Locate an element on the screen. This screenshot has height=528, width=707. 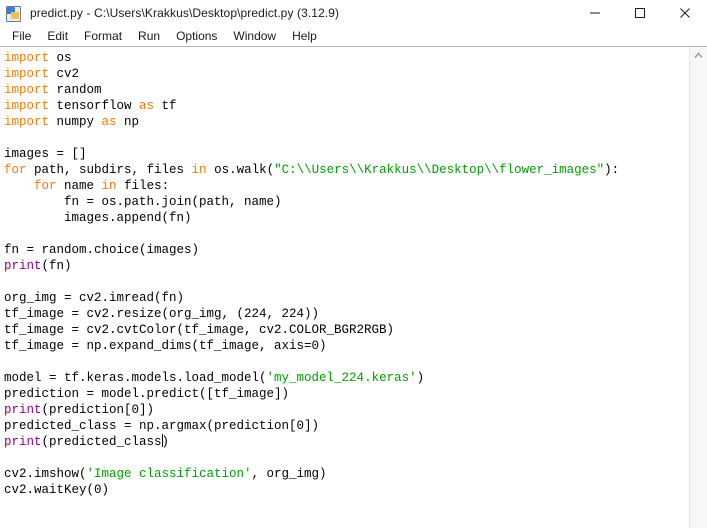
menu-item-options: Options is located at coordinates (196, 36).